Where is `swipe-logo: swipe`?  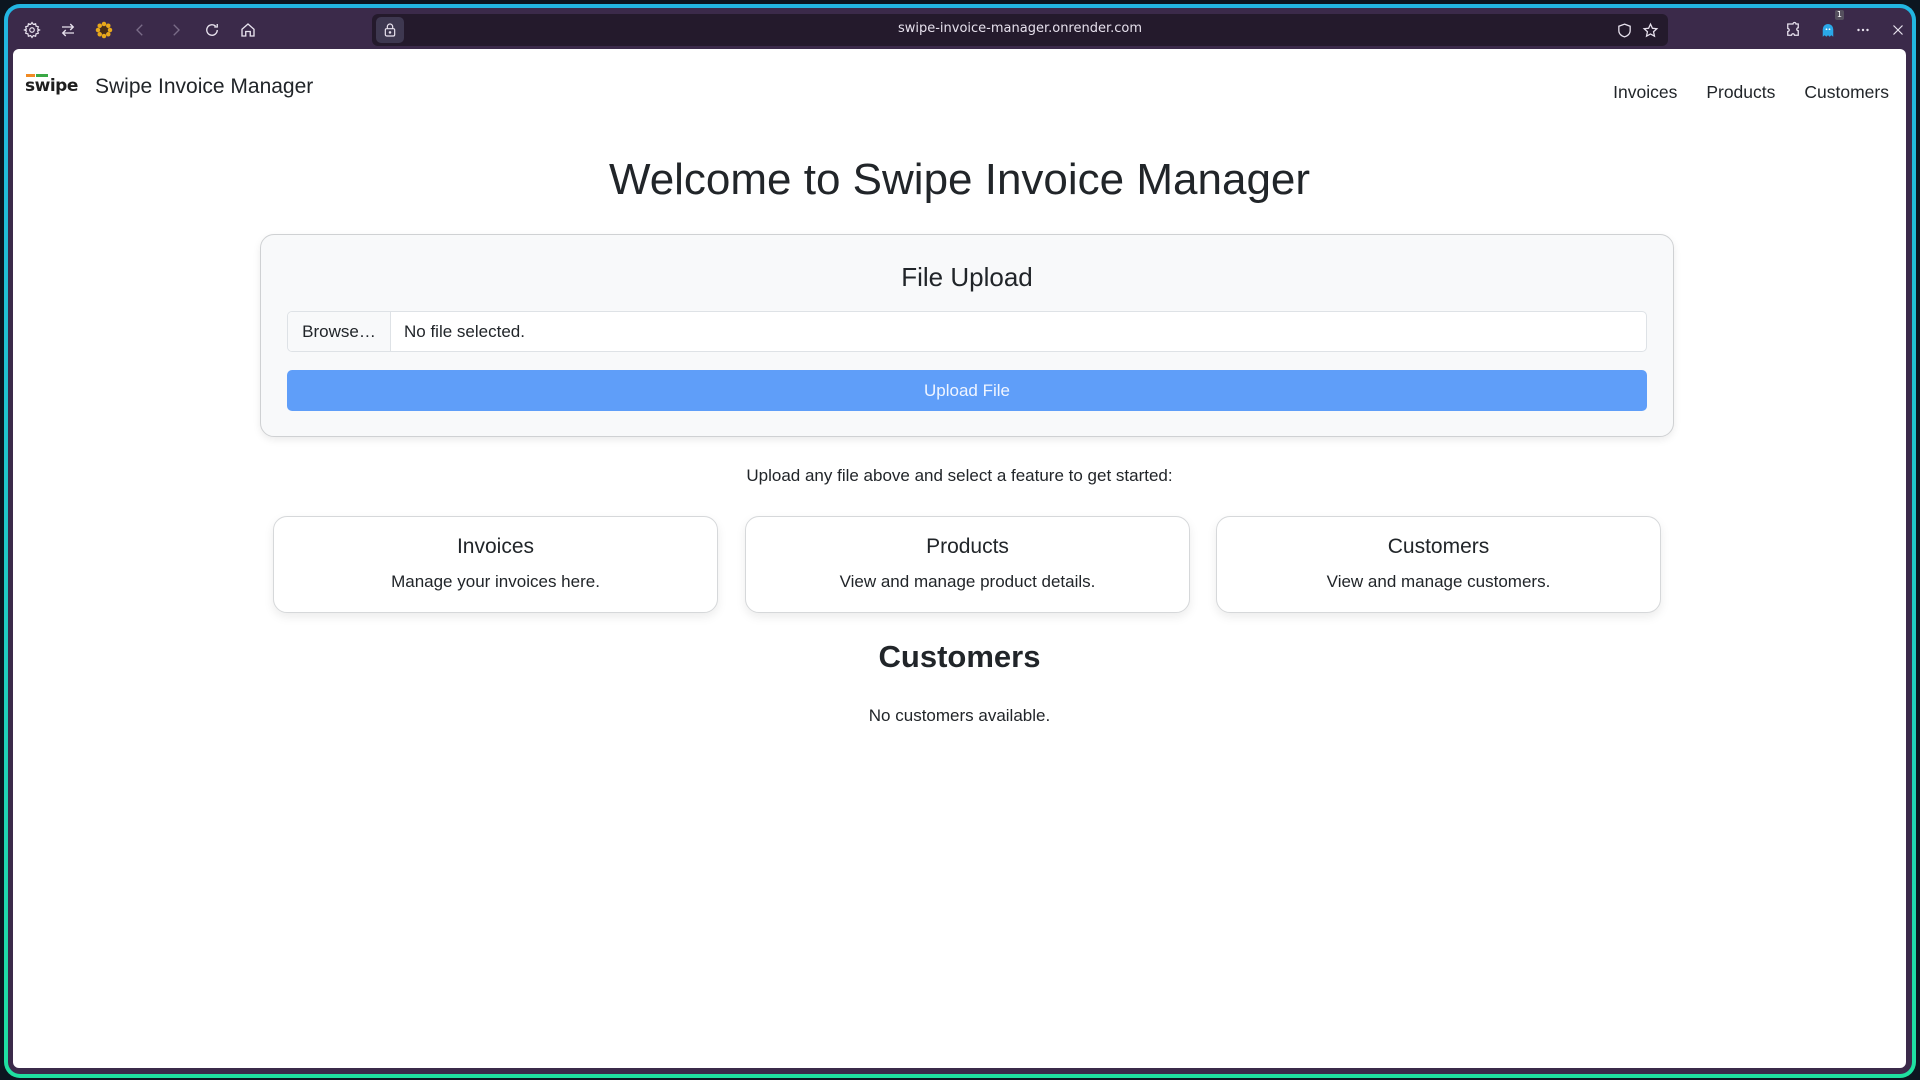 swipe-logo: swipe is located at coordinates (51, 85).